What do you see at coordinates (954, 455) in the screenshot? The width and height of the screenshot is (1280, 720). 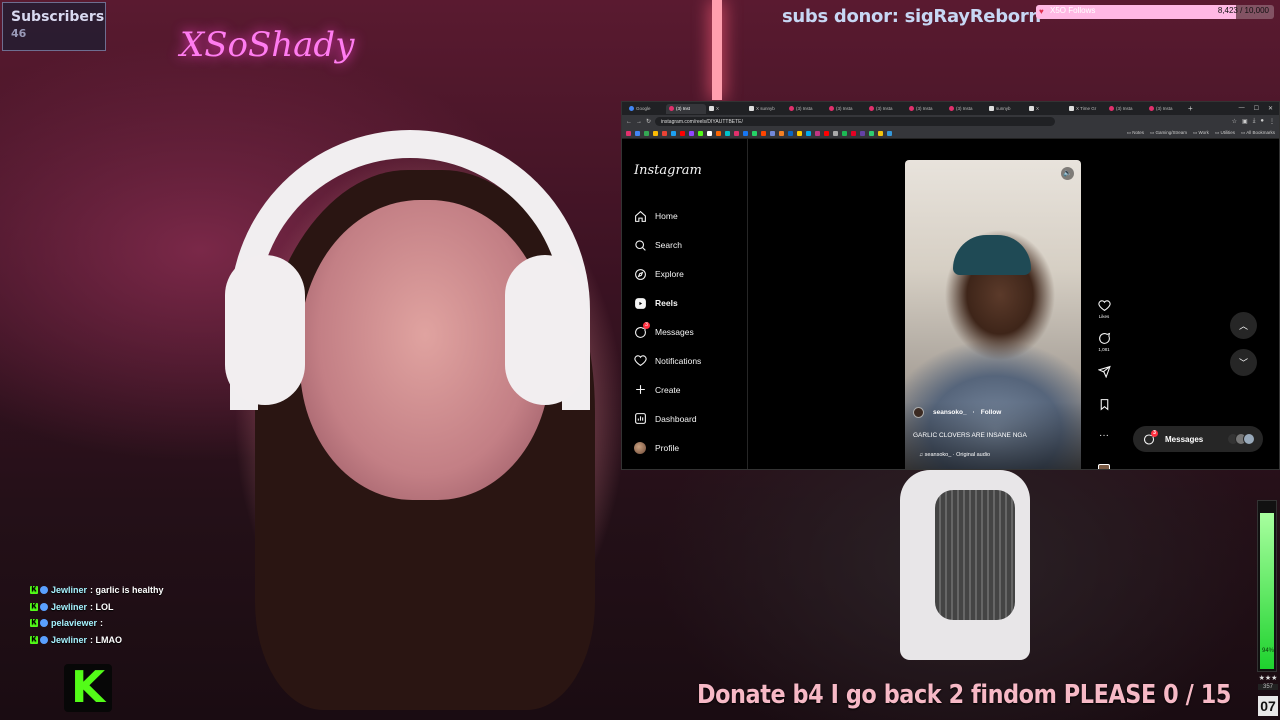 I see `reel-audio: ♫ seansoko_ · Original audio` at bounding box center [954, 455].